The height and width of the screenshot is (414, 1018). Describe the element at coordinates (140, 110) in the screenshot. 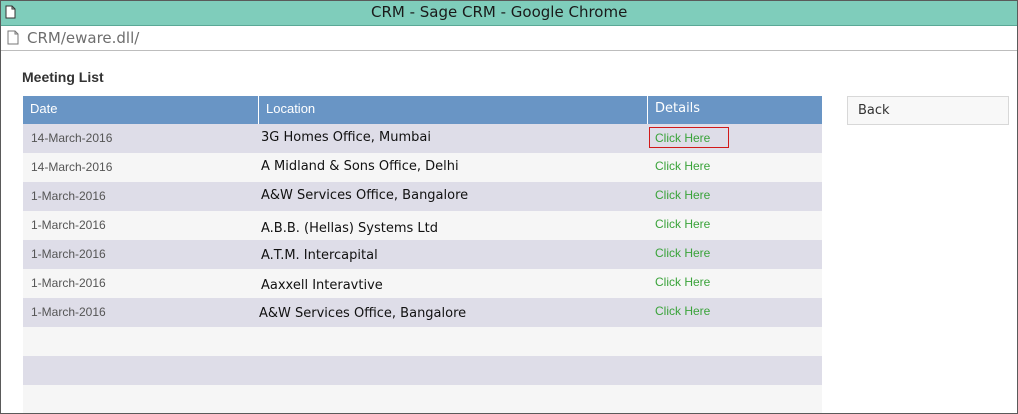

I see `column-header-date: Date` at that location.